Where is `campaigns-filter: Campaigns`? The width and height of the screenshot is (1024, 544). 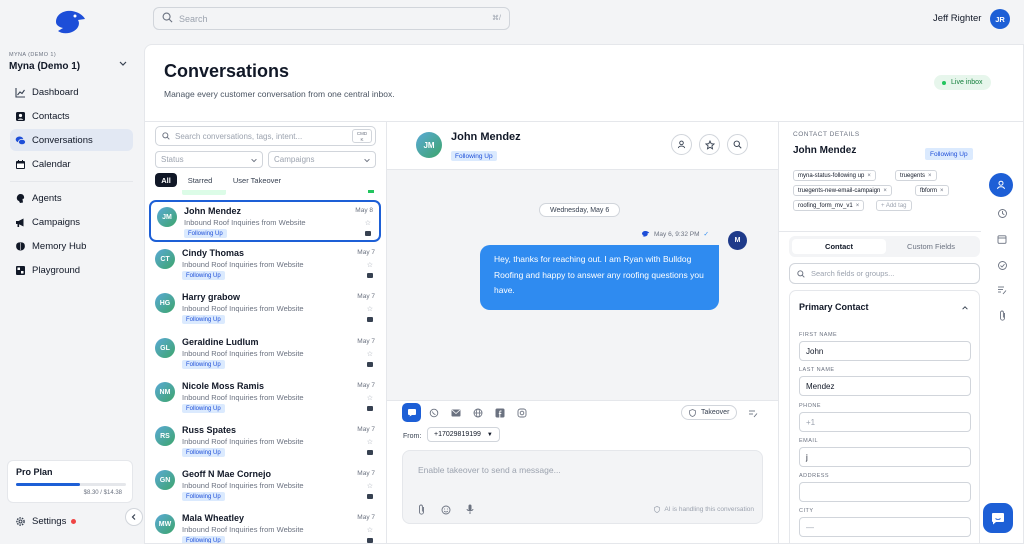 campaigns-filter: Campaigns is located at coordinates (322, 159).